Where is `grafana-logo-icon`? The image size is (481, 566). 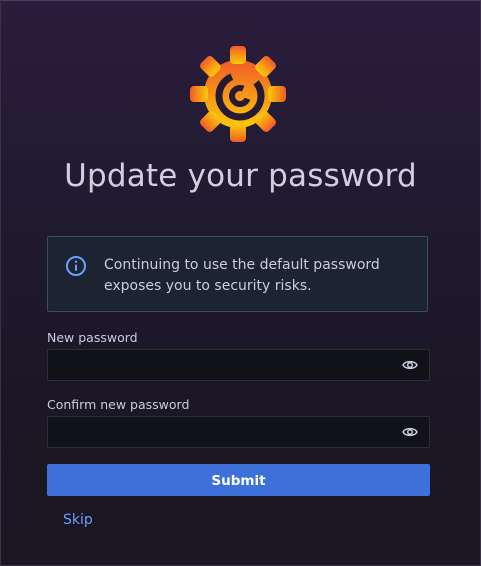 grafana-logo-icon is located at coordinates (238, 92).